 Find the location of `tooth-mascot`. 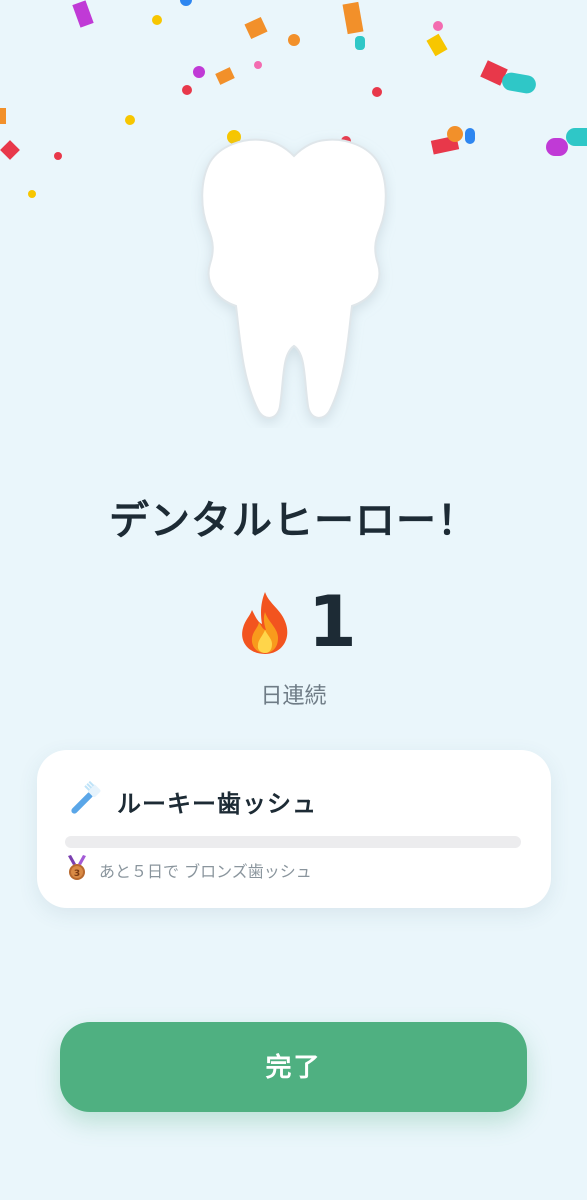

tooth-mascot is located at coordinates (293, 278).